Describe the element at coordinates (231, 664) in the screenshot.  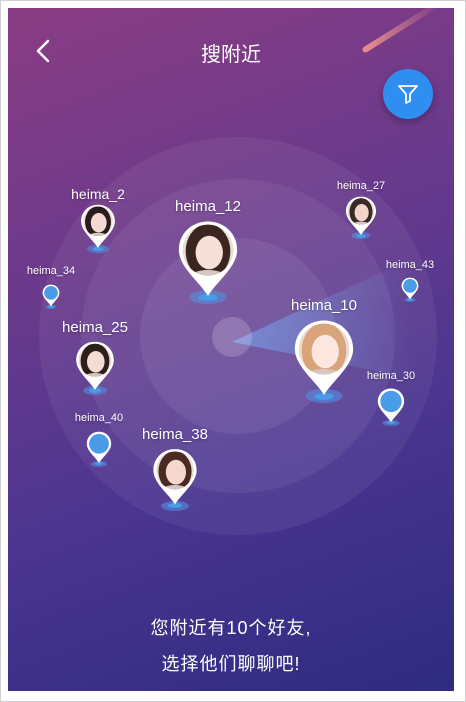
I see `chat-prompt-text: 选择他们聊聊吧!` at that location.